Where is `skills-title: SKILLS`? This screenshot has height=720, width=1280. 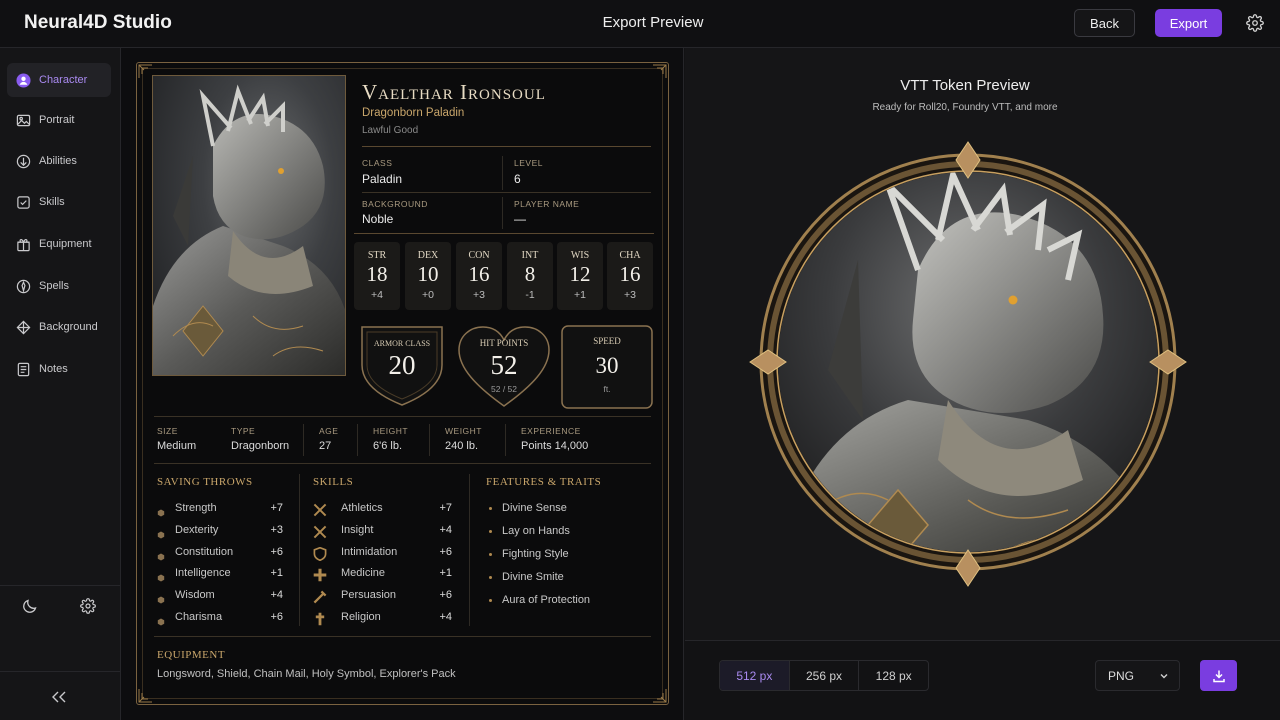
skills-title: SKILLS is located at coordinates (333, 482).